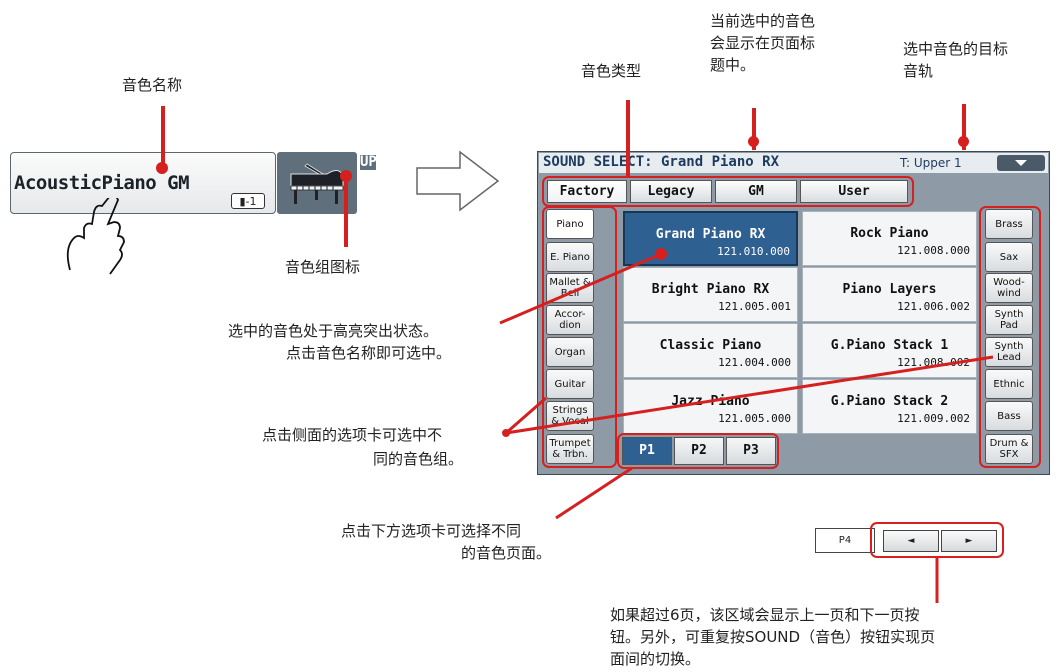 Image resolution: width=1062 pixels, height=672 pixels. What do you see at coordinates (845, 540) in the screenshot?
I see `page-tab-p4: P4` at bounding box center [845, 540].